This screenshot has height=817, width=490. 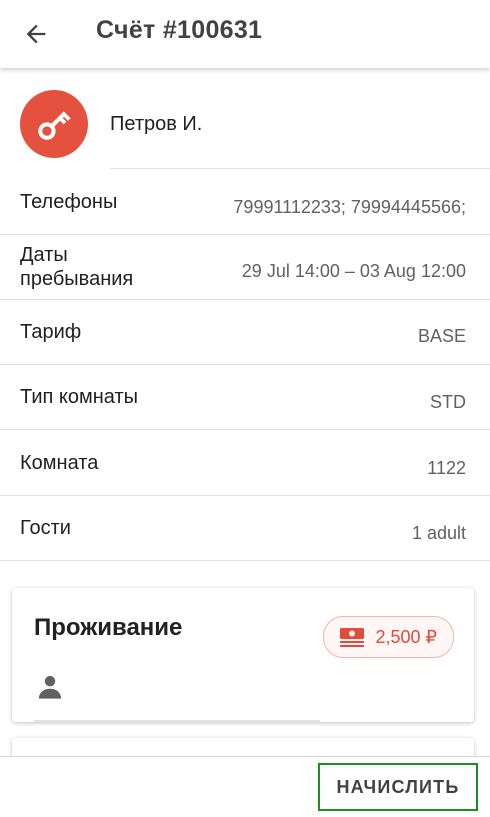 What do you see at coordinates (406, 636) in the screenshot?
I see `price-value: 2,500 ₽` at bounding box center [406, 636].